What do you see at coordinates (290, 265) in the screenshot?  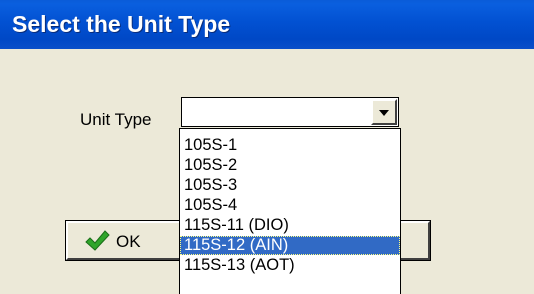 I see `list-item: 115S-13 (AOT)` at bounding box center [290, 265].